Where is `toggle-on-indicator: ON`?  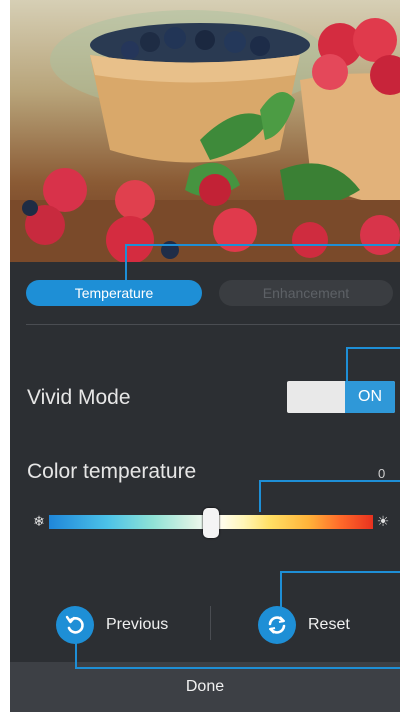
toggle-on-indicator: ON is located at coordinates (370, 397).